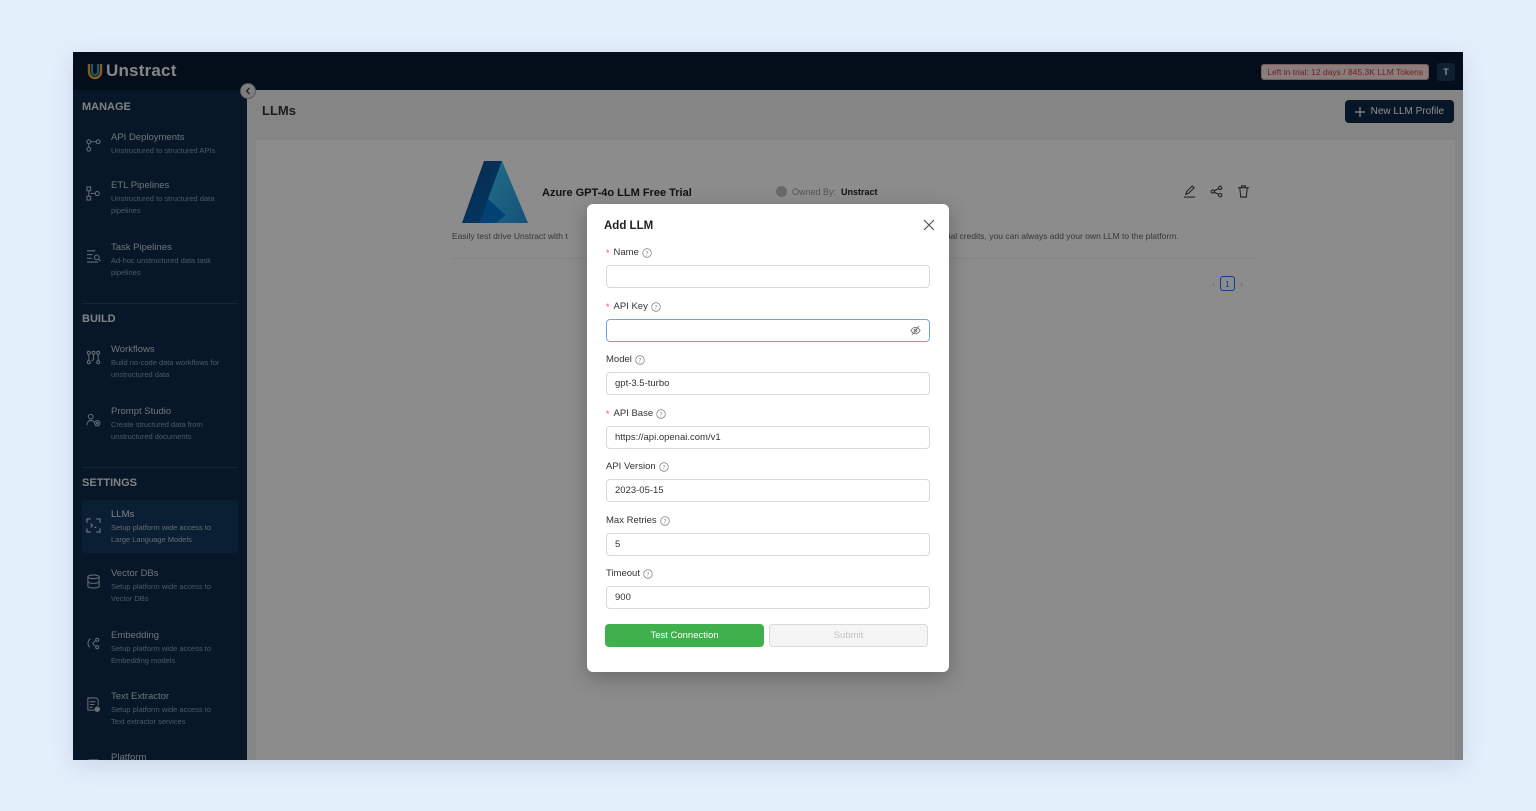 This screenshot has height=811, width=1536. What do you see at coordinates (633, 306) in the screenshot?
I see `field-label-api-key: * API Key ?` at bounding box center [633, 306].